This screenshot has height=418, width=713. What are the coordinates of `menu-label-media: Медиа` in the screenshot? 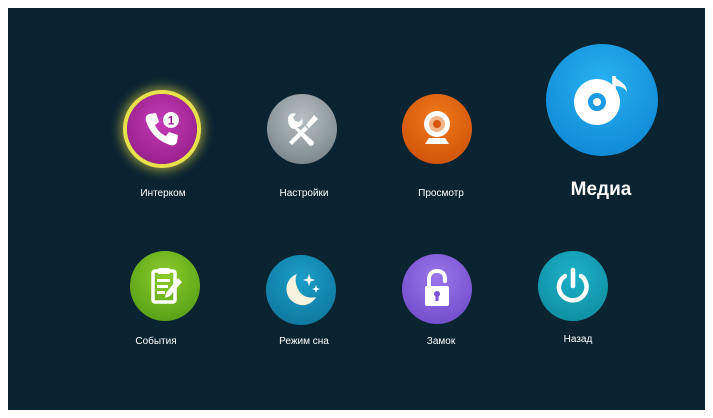 It's located at (601, 189).